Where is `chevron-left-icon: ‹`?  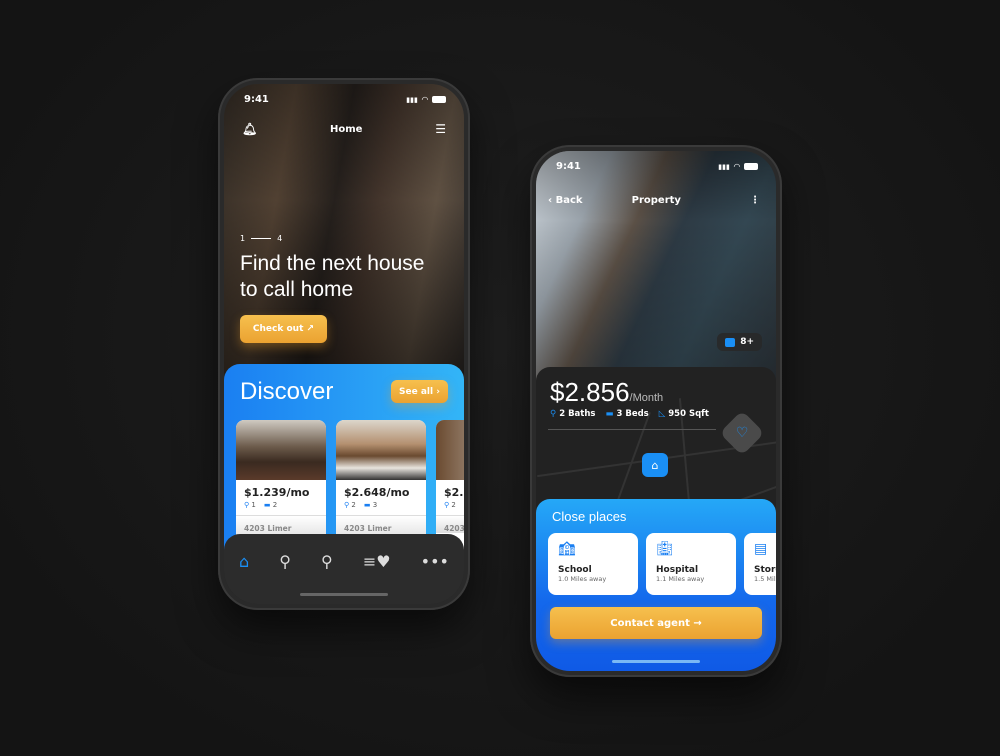 chevron-left-icon: ‹ is located at coordinates (550, 200).